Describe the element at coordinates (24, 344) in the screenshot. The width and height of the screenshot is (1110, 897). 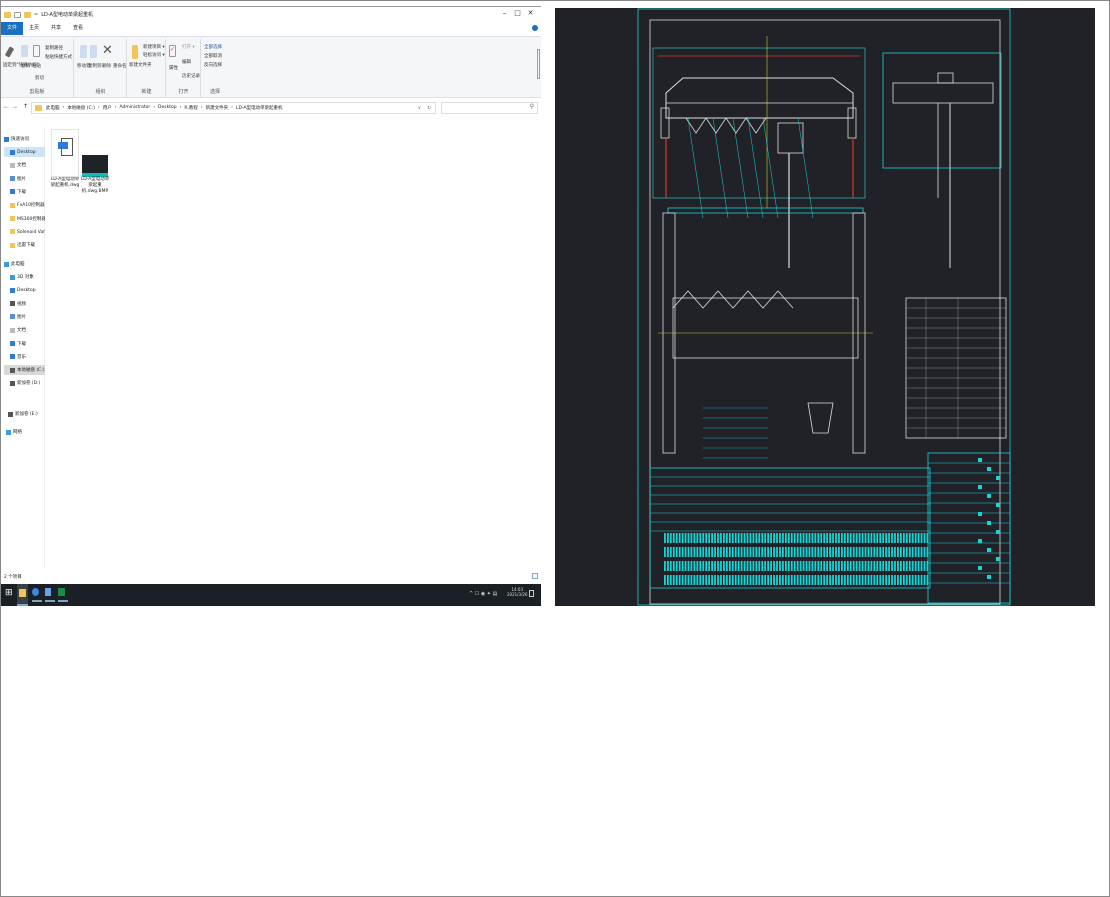
I see `nav-item-pc: 下载` at that location.